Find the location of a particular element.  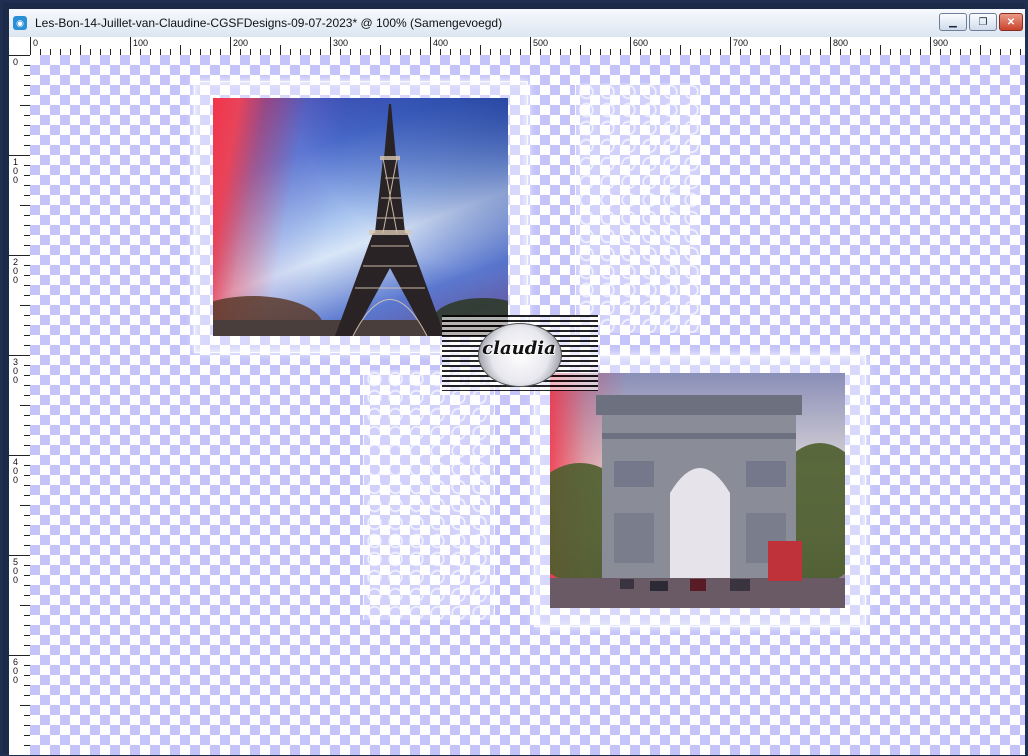

watermark-text: claudia is located at coordinates (519, 348).